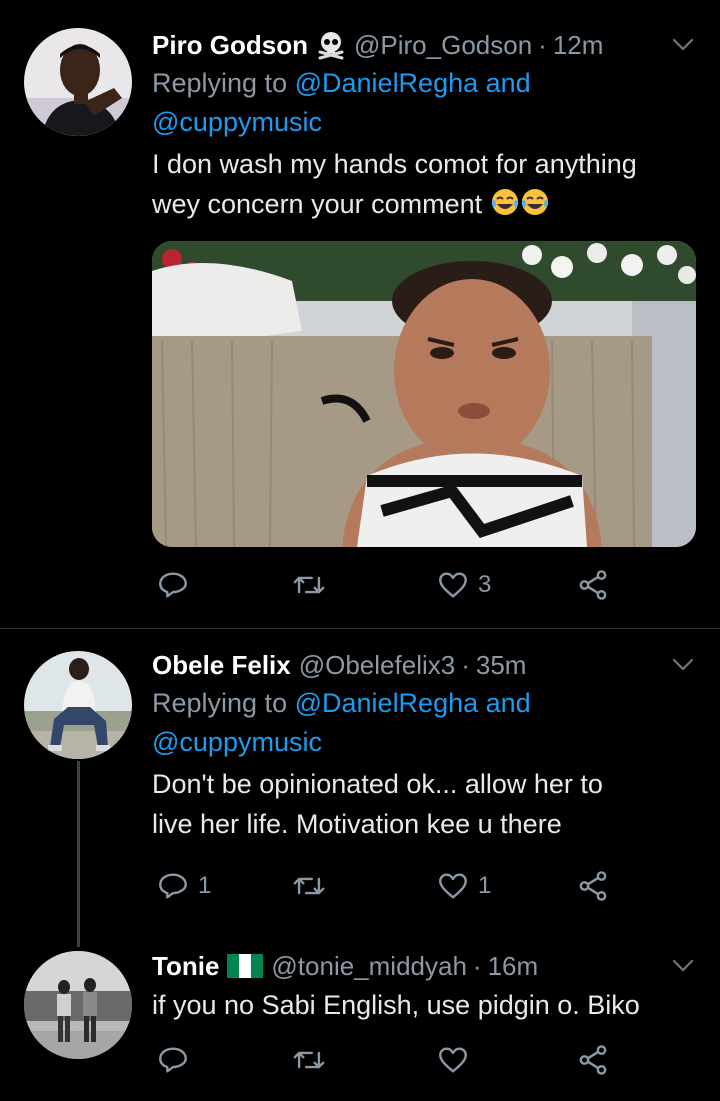  Describe the element at coordinates (387, 586) in the screenshot. I see `tweet-actions: 3` at that location.